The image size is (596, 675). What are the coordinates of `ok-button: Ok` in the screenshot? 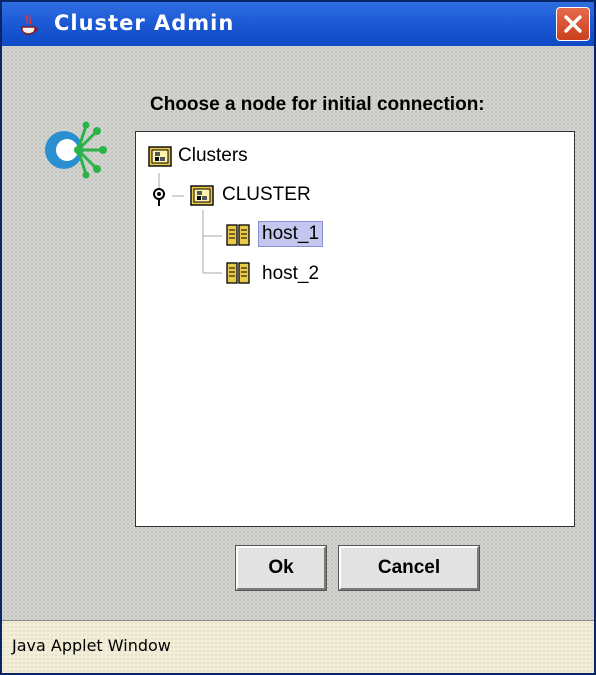 It's located at (281, 568).